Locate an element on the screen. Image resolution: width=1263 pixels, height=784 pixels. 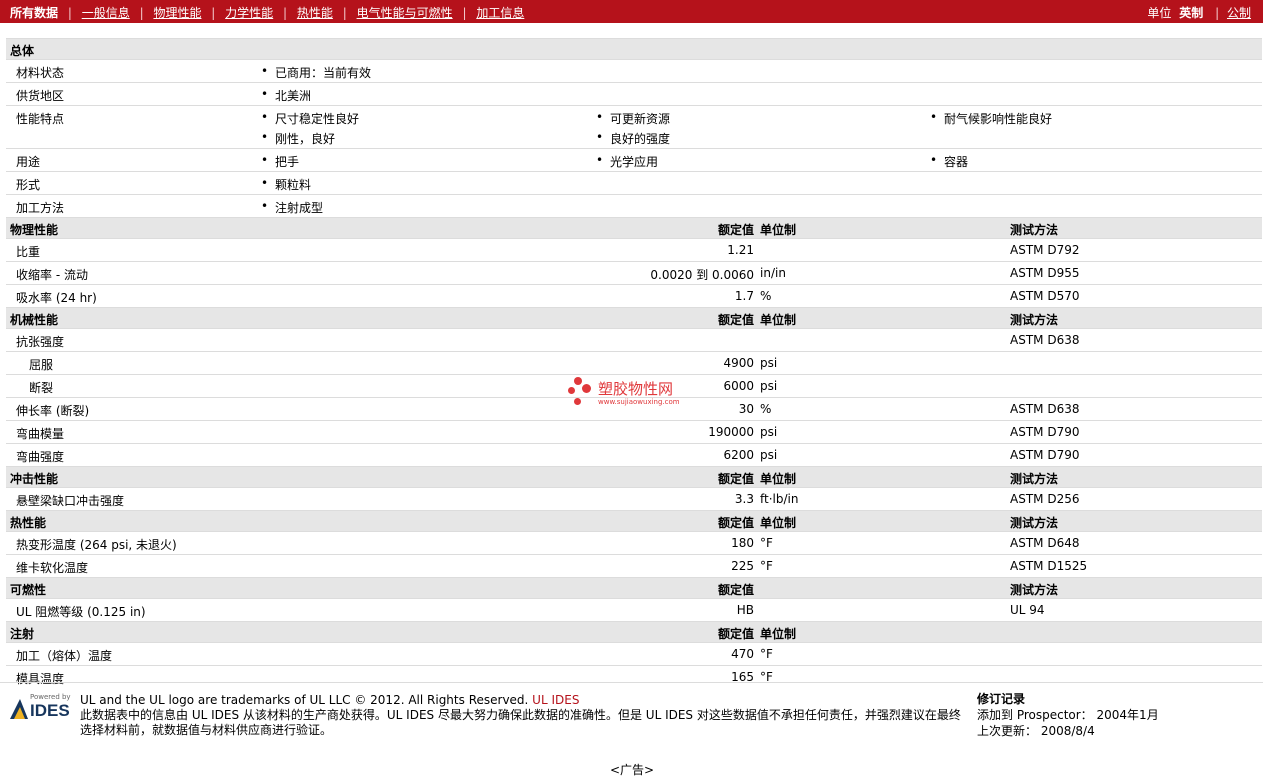
nav-physical: 物理性能 is located at coordinates (177, 13).